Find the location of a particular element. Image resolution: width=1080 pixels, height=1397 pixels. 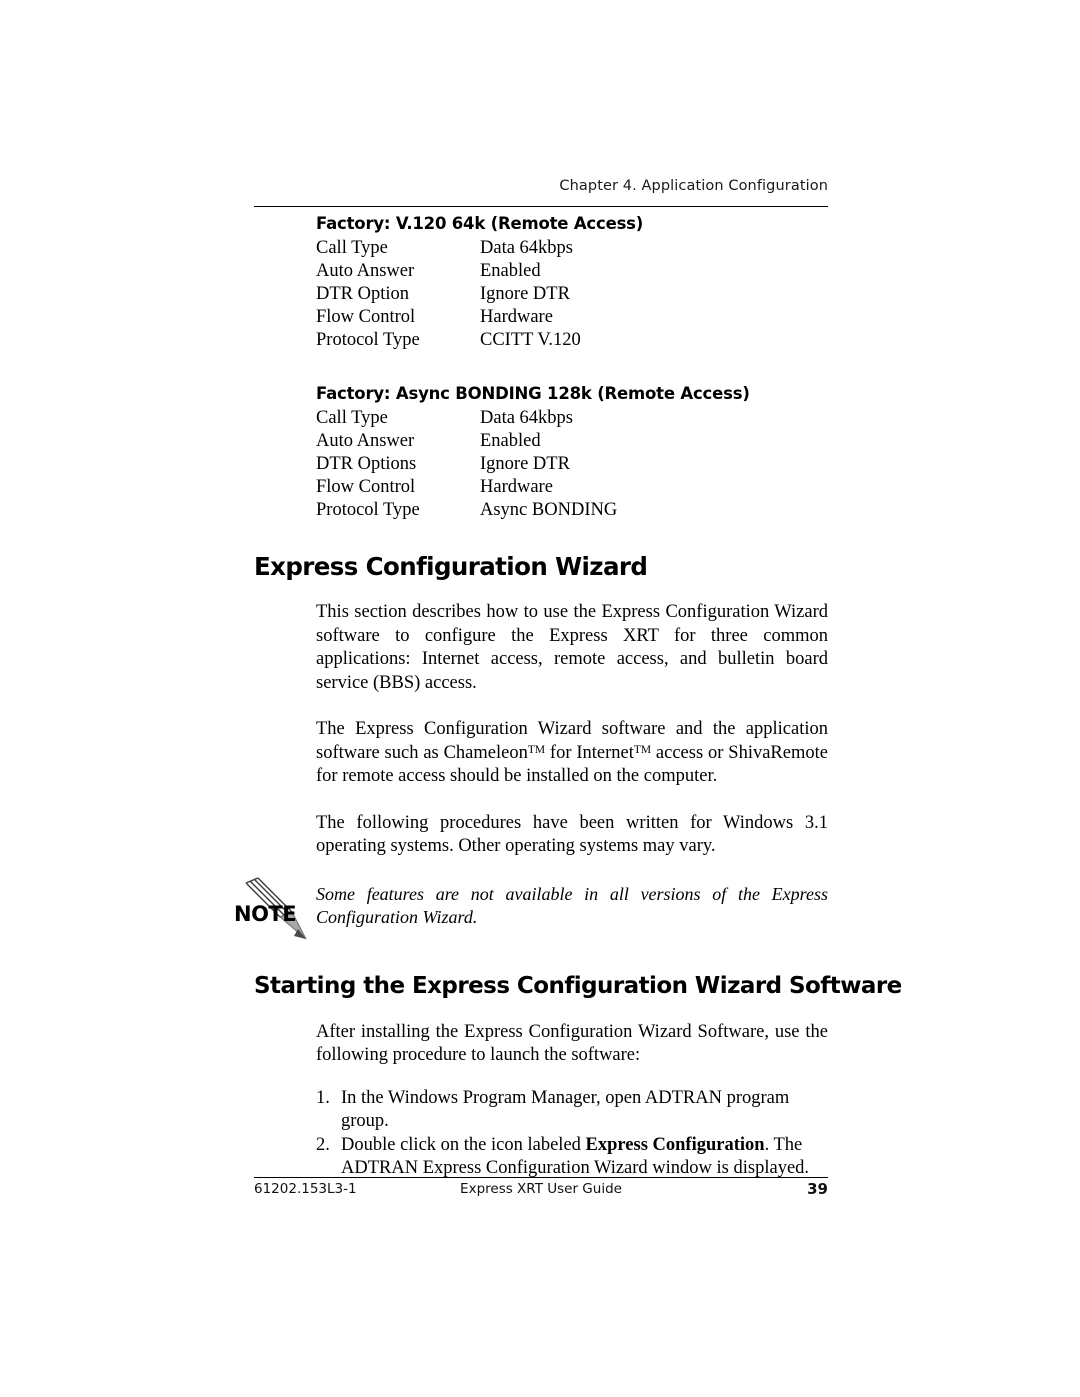

pencil-icon: NOTE is located at coordinates (270, 907).